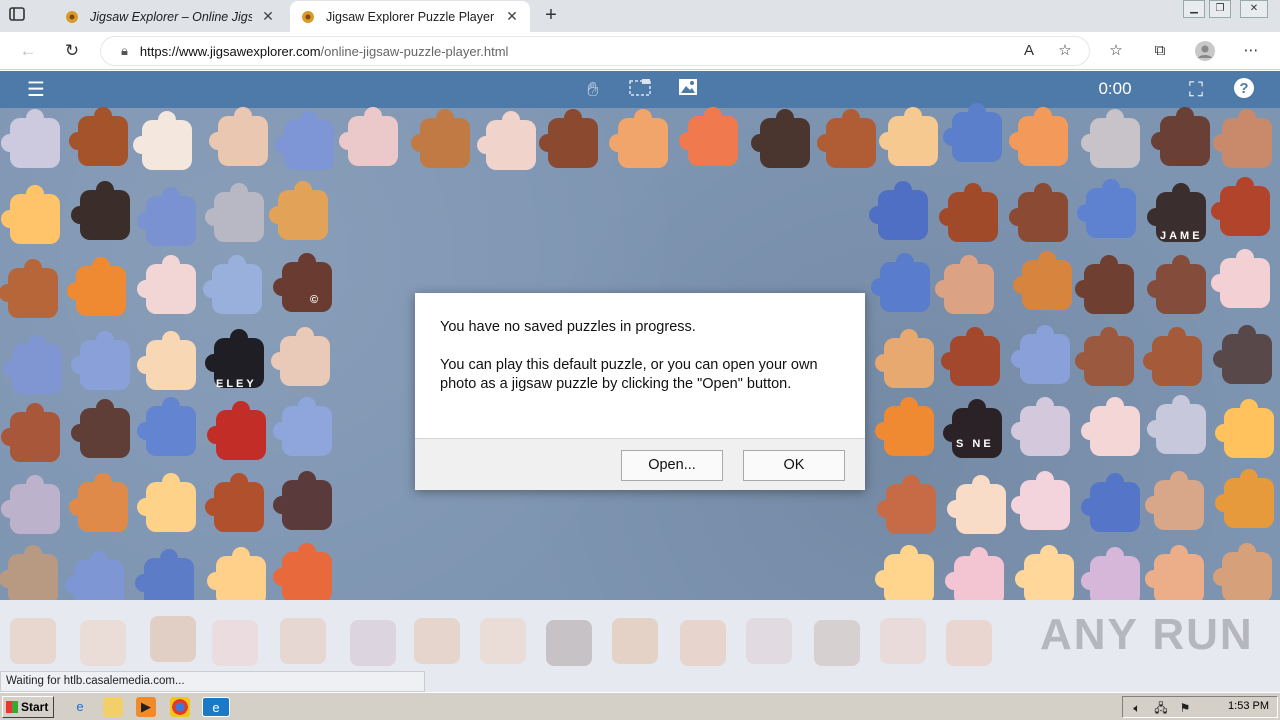 This screenshot has width=1280, height=720. I want to click on hand-icon: ✋︎, so click(593, 90).